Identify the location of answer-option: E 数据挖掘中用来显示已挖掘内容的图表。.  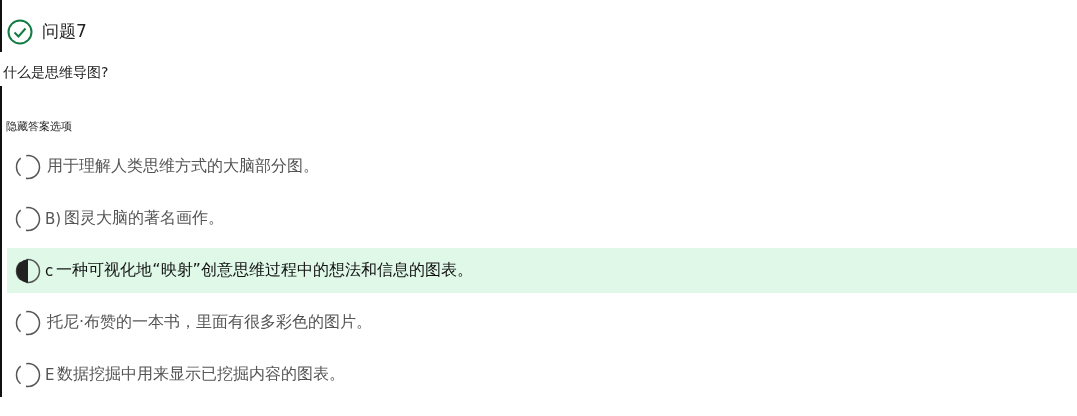
(542, 374).